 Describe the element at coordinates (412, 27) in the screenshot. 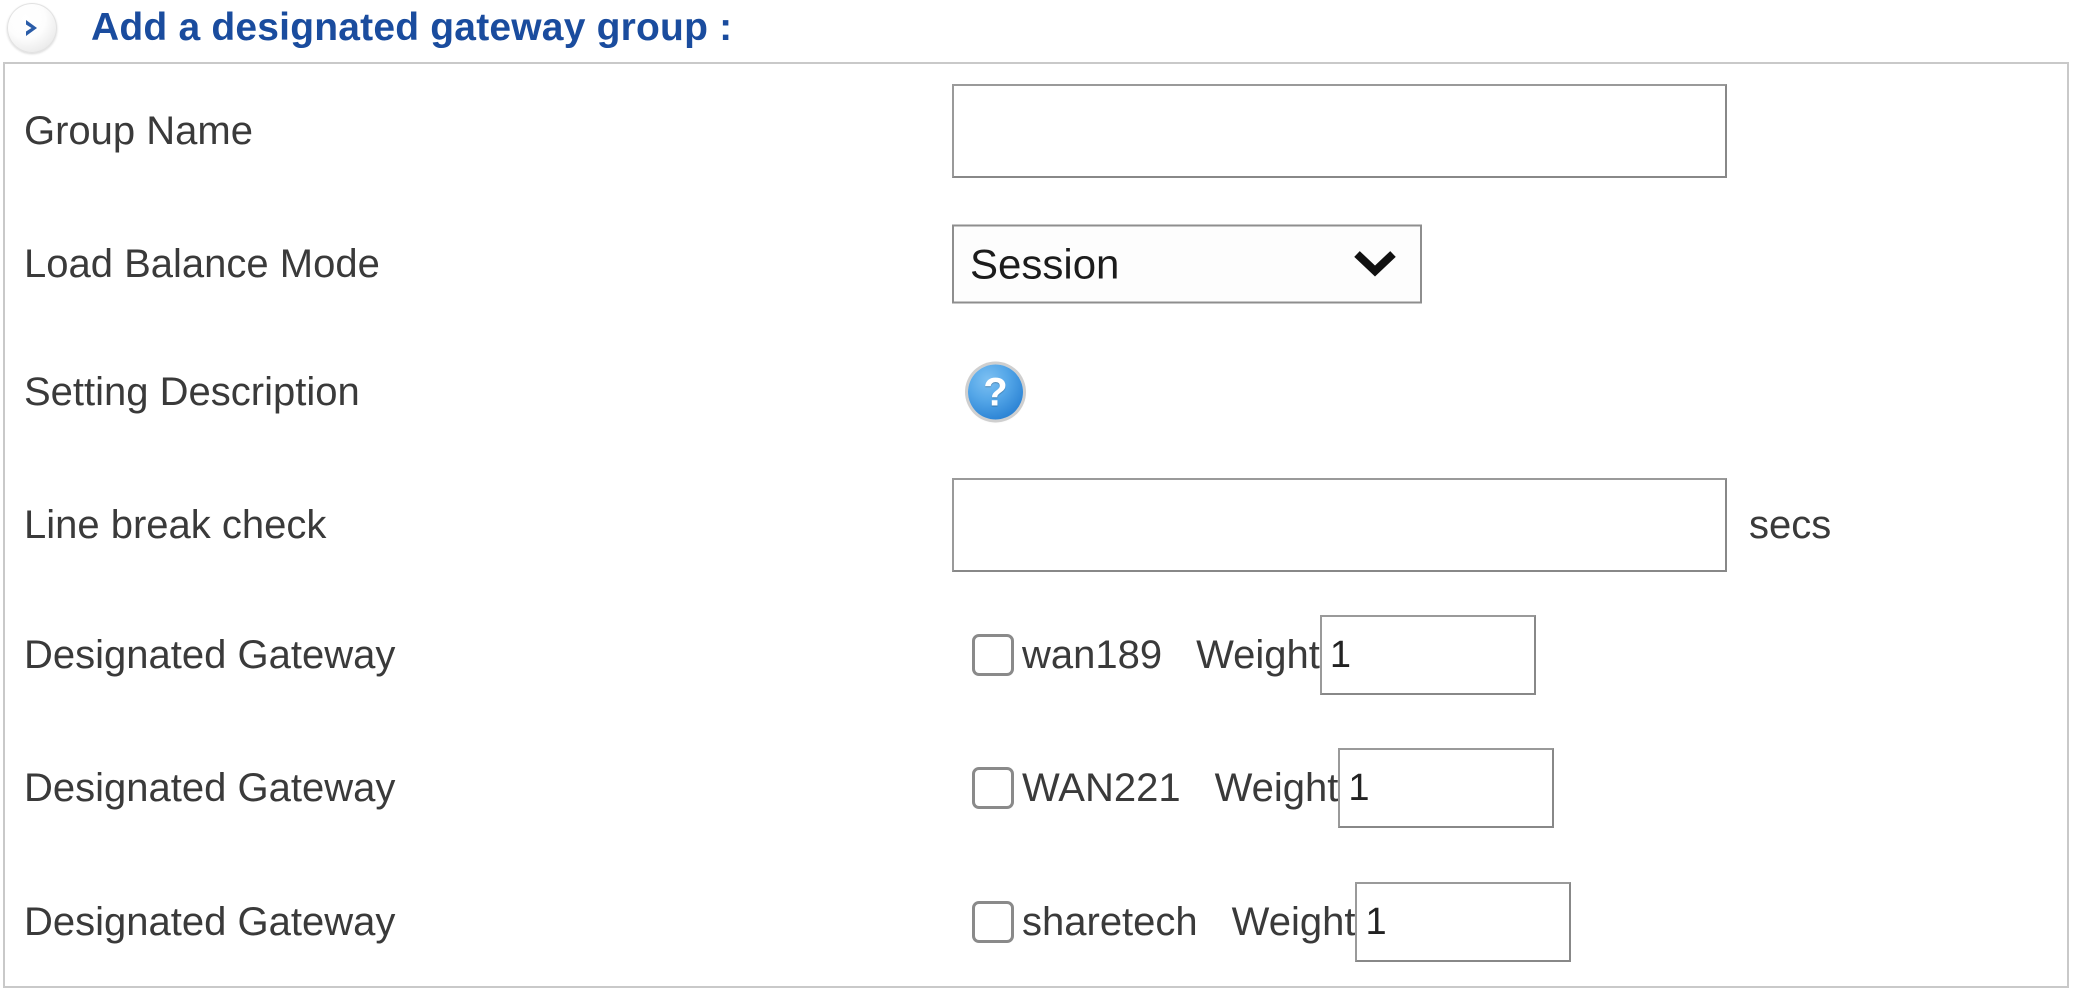

I see `page-title: Add a designated gateway group :` at that location.